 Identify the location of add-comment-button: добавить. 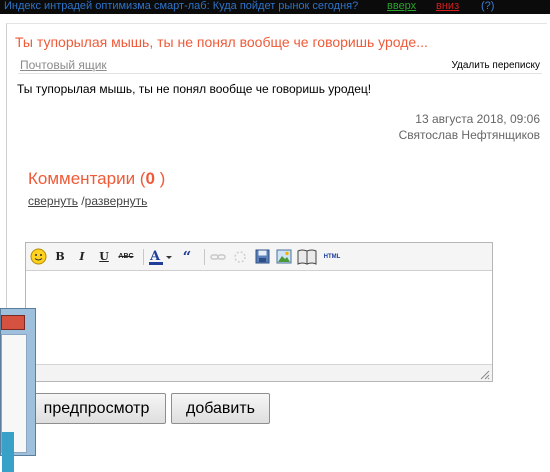
(220, 408).